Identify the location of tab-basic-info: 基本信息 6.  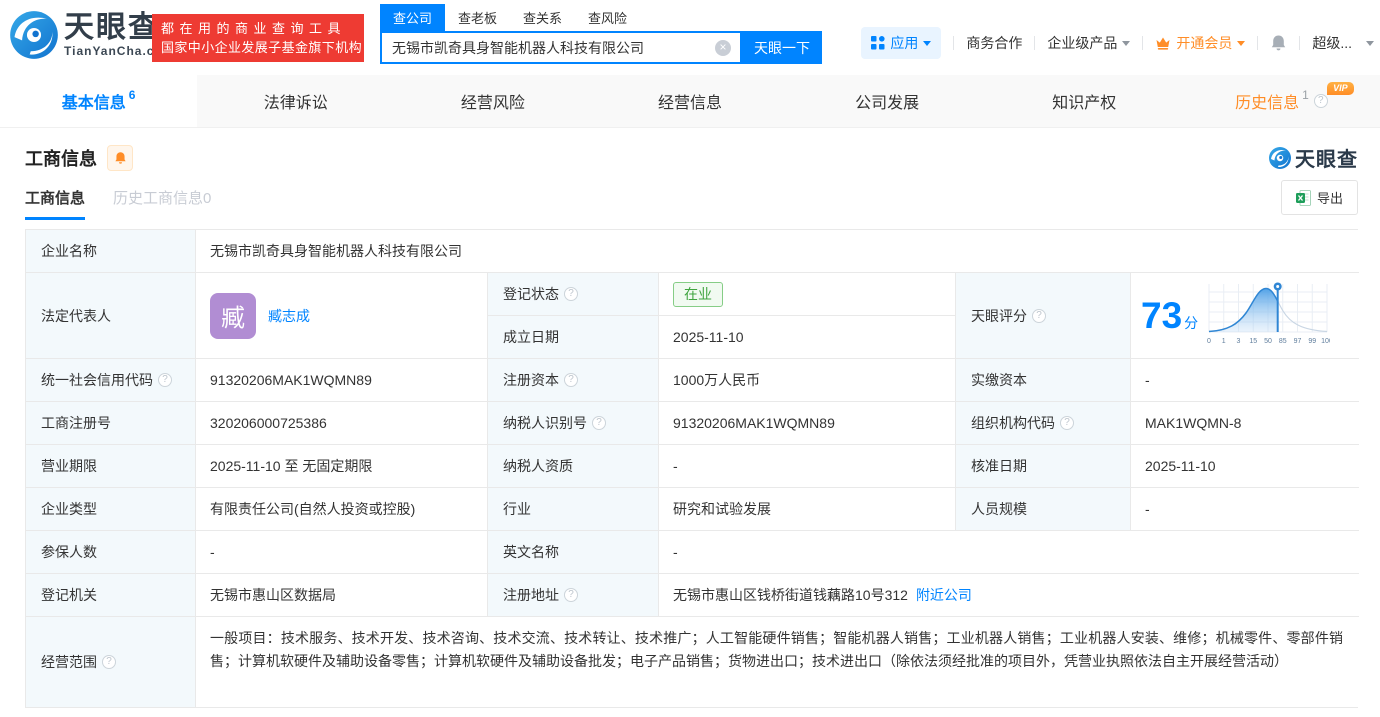
(99, 101).